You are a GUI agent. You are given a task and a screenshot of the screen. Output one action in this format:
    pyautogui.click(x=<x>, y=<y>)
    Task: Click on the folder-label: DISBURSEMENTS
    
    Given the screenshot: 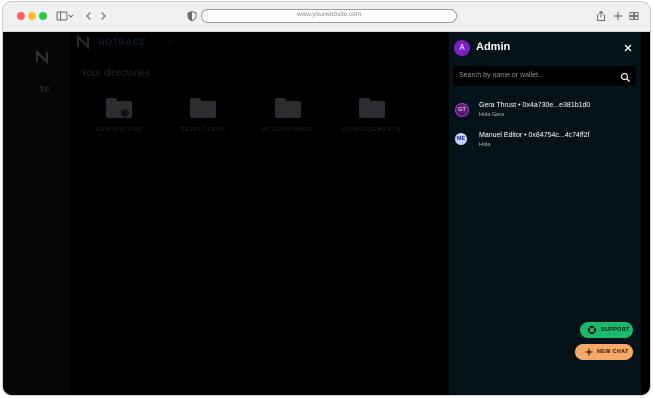 What is the action you would take?
    pyautogui.click(x=372, y=130)
    